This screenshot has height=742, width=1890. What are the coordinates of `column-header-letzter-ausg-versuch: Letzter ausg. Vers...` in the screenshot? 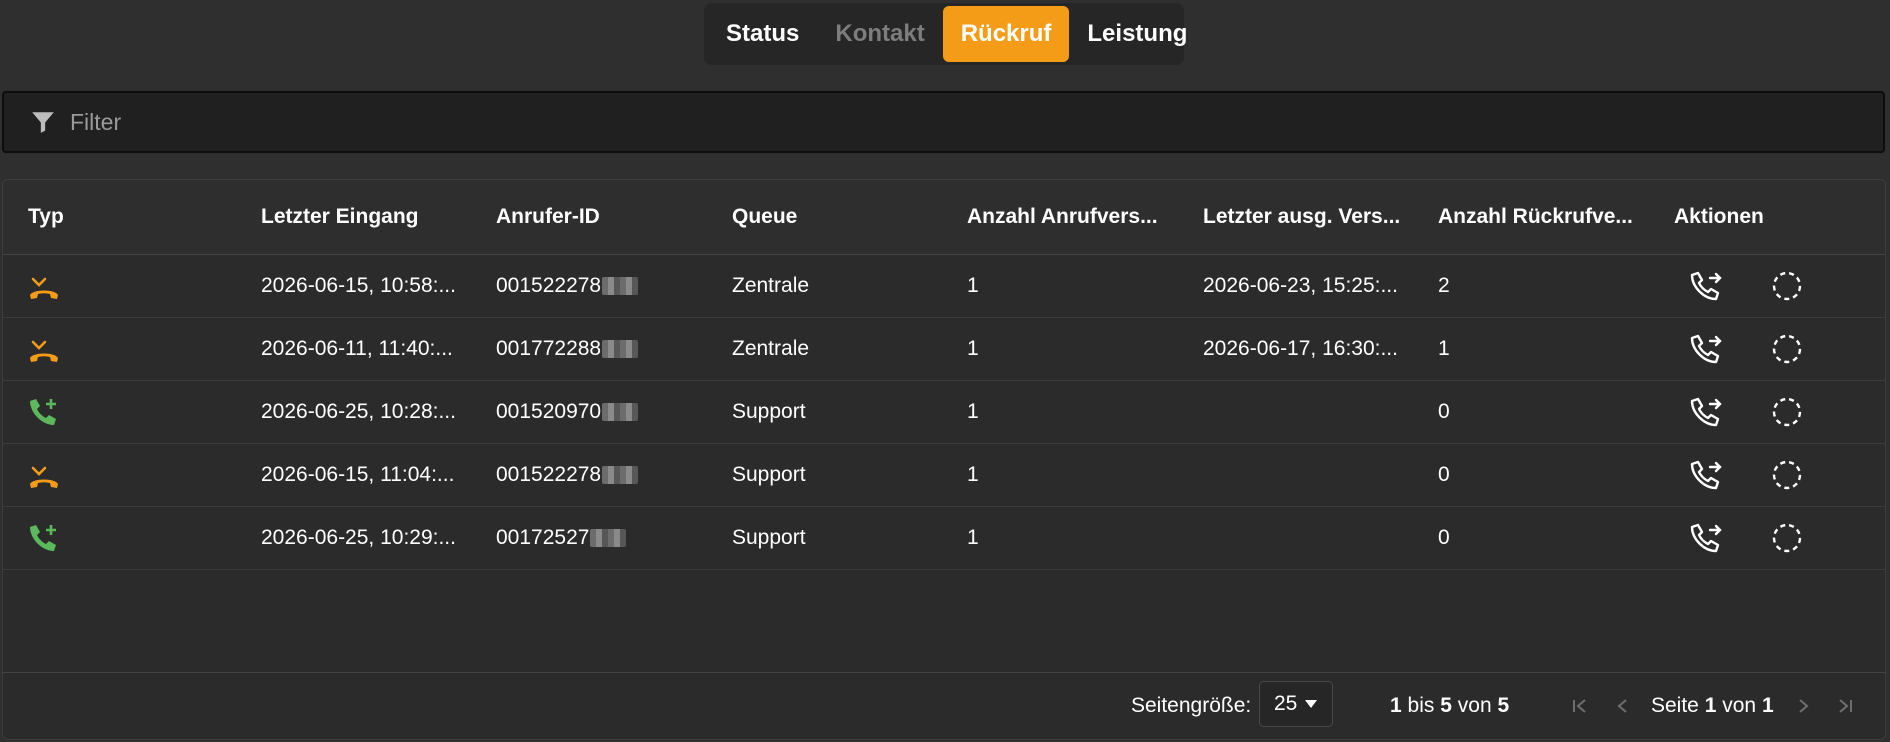 It's located at (1301, 217).